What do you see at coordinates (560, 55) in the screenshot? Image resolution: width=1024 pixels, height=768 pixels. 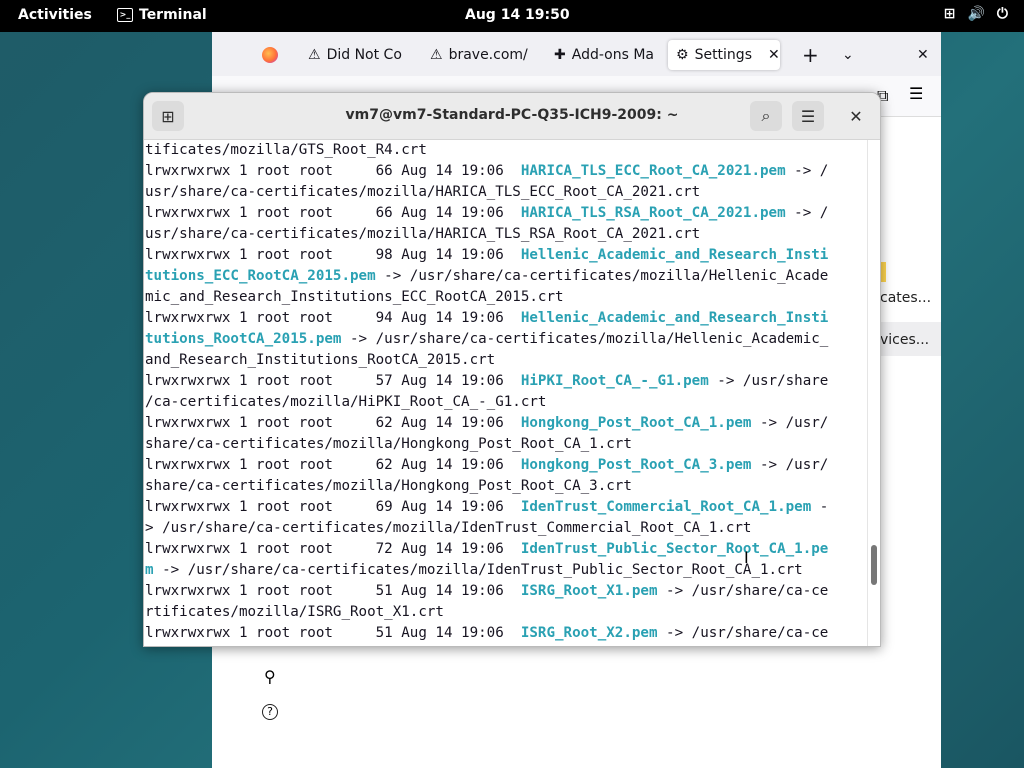 I see `puzzle-icon: ✚` at bounding box center [560, 55].